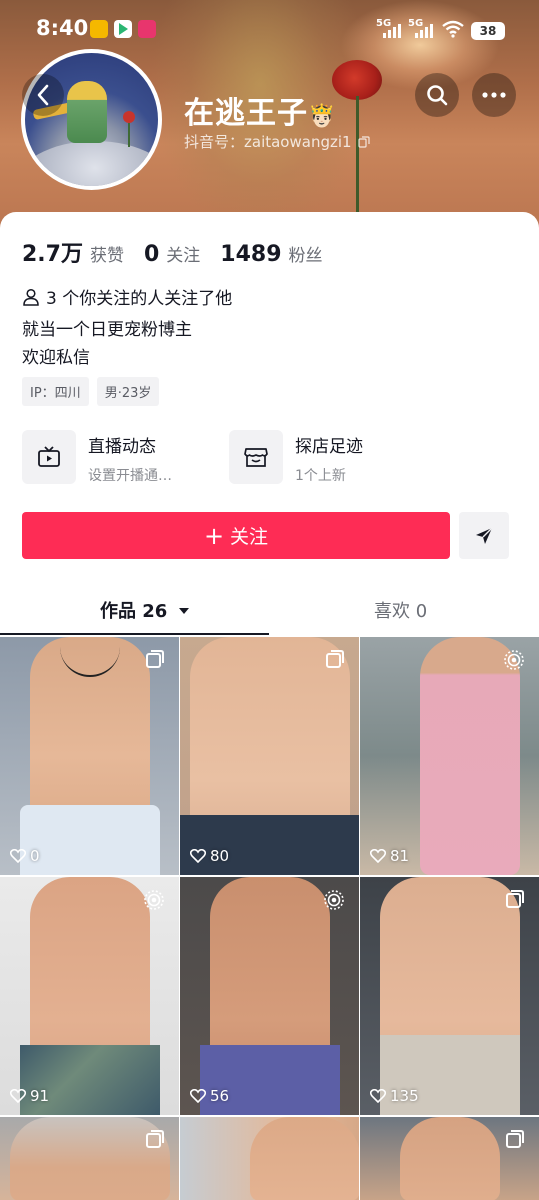 Image resolution: width=539 pixels, height=1200 pixels. What do you see at coordinates (250, 254) in the screenshot?
I see `followers-count: 1489` at bounding box center [250, 254].